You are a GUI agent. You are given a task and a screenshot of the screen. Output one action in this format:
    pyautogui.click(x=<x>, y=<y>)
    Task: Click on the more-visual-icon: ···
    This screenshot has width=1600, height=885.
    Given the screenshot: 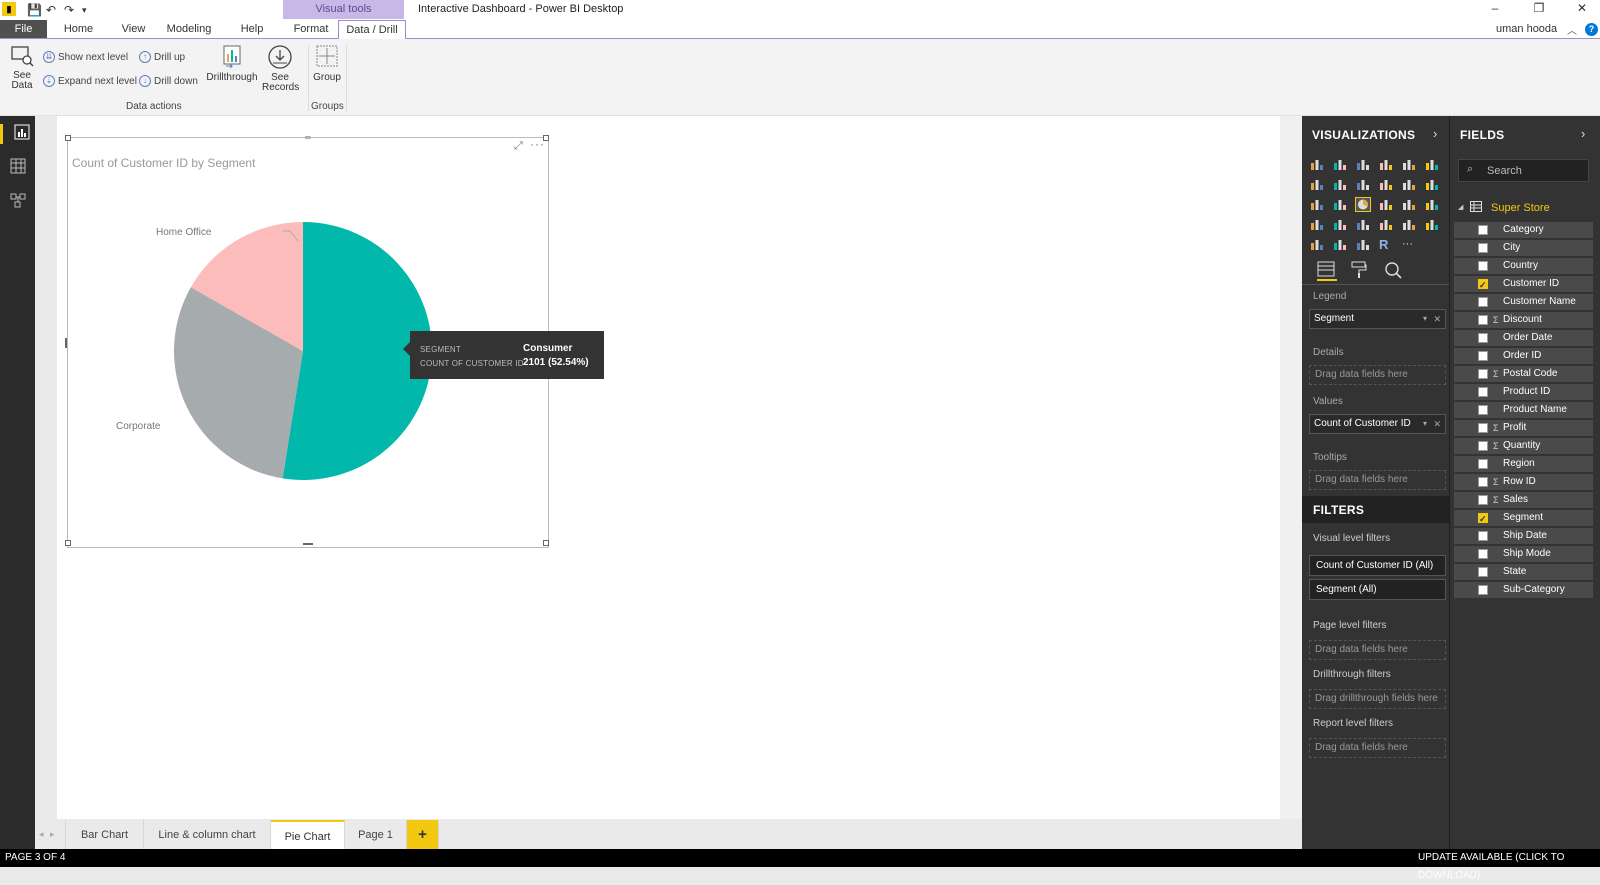 What is the action you would take?
    pyautogui.click(x=1409, y=244)
    